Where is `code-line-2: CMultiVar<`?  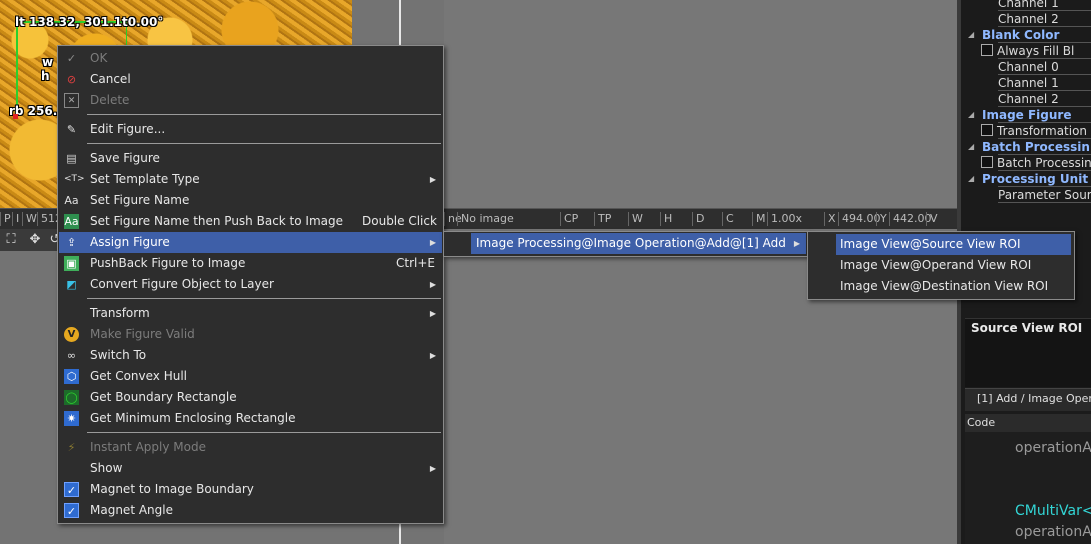 code-line-2: CMultiVar< is located at coordinates (1053, 511).